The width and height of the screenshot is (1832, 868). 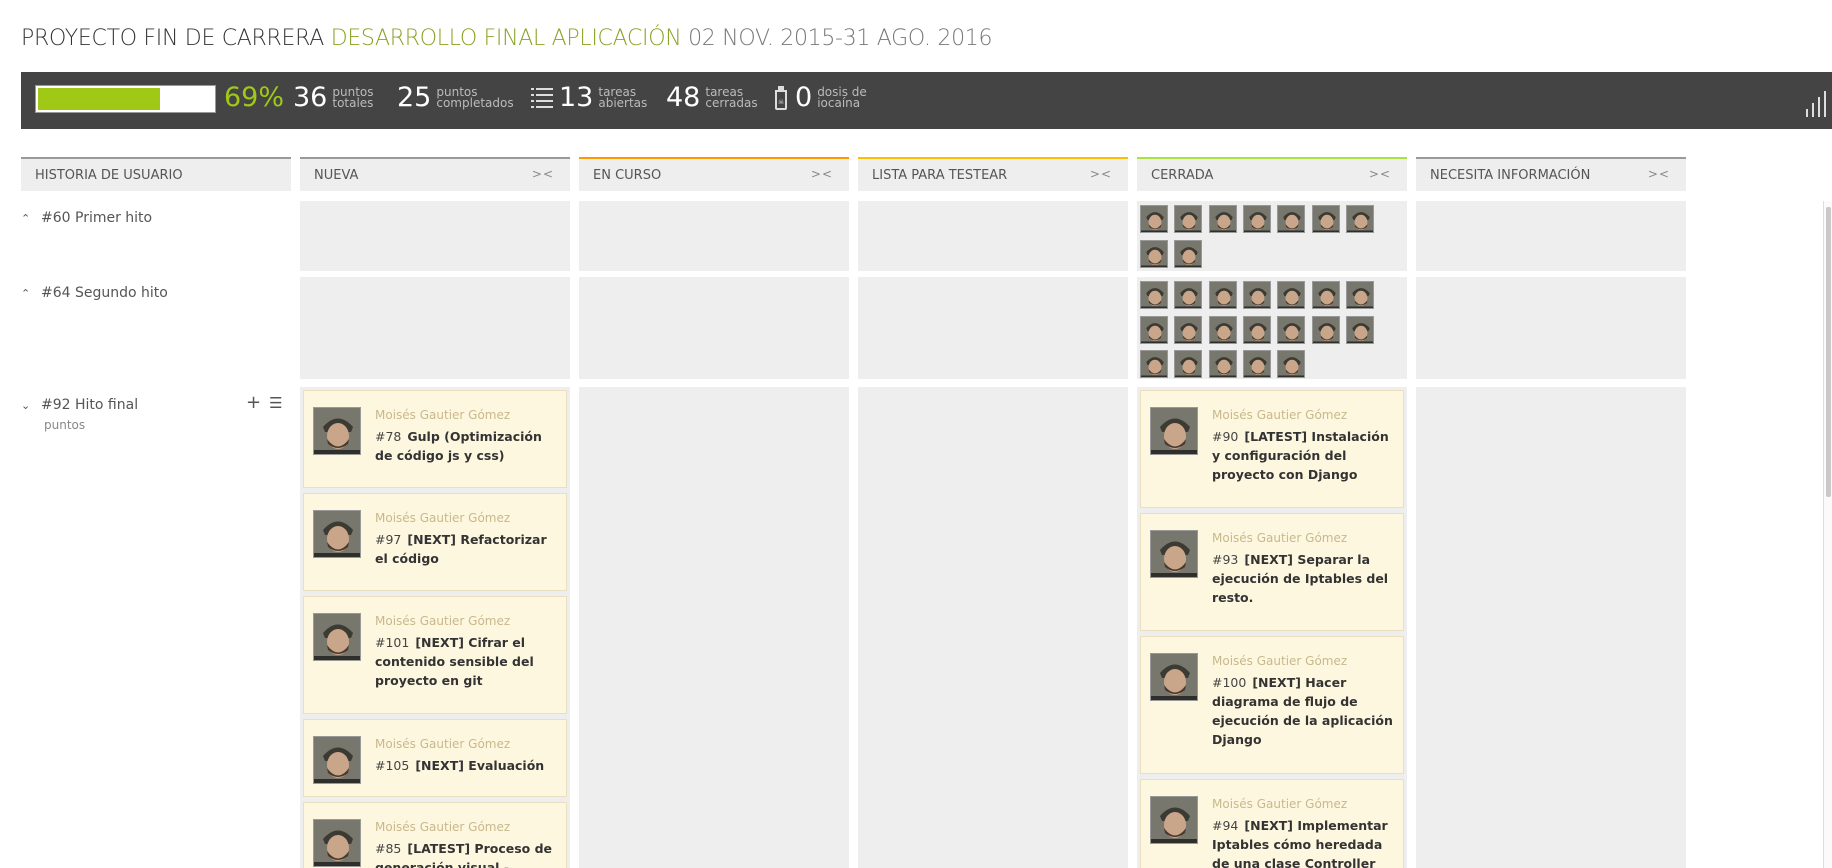 I want to click on userstory-row-60: ⌃ #60 Primer hito, so click(x=86, y=218).